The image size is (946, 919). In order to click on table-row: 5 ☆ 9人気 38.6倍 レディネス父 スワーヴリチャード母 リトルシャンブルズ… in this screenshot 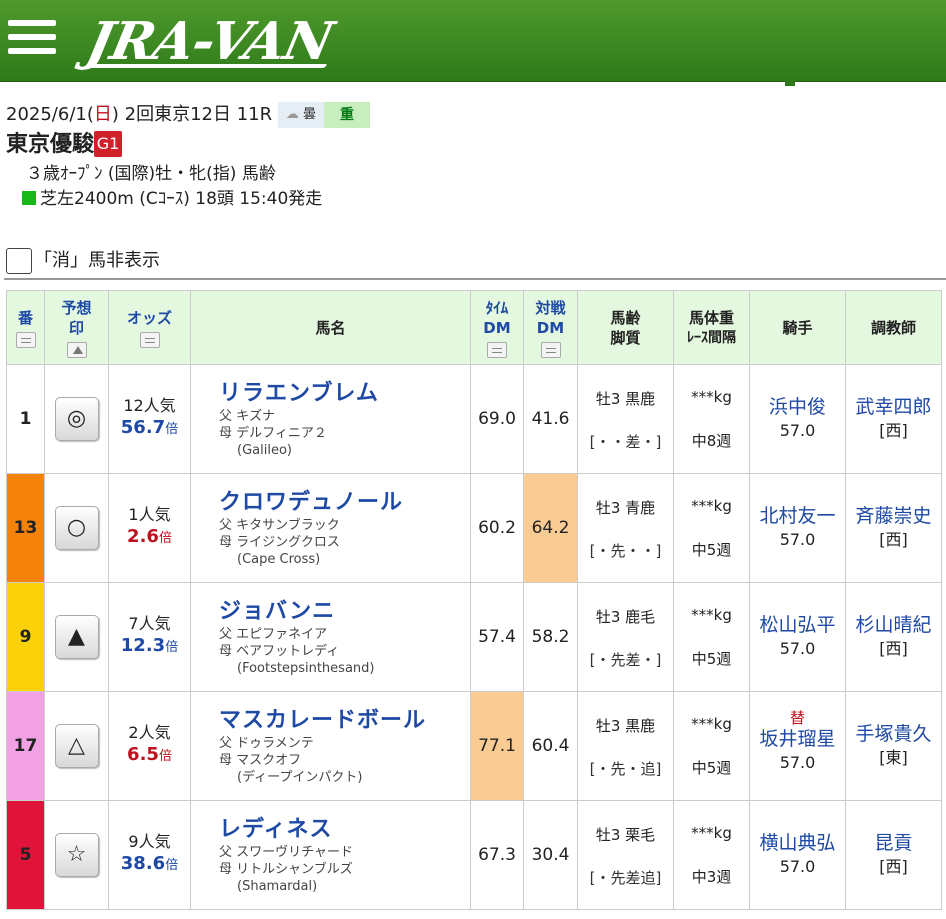, I will do `click(474, 855)`.